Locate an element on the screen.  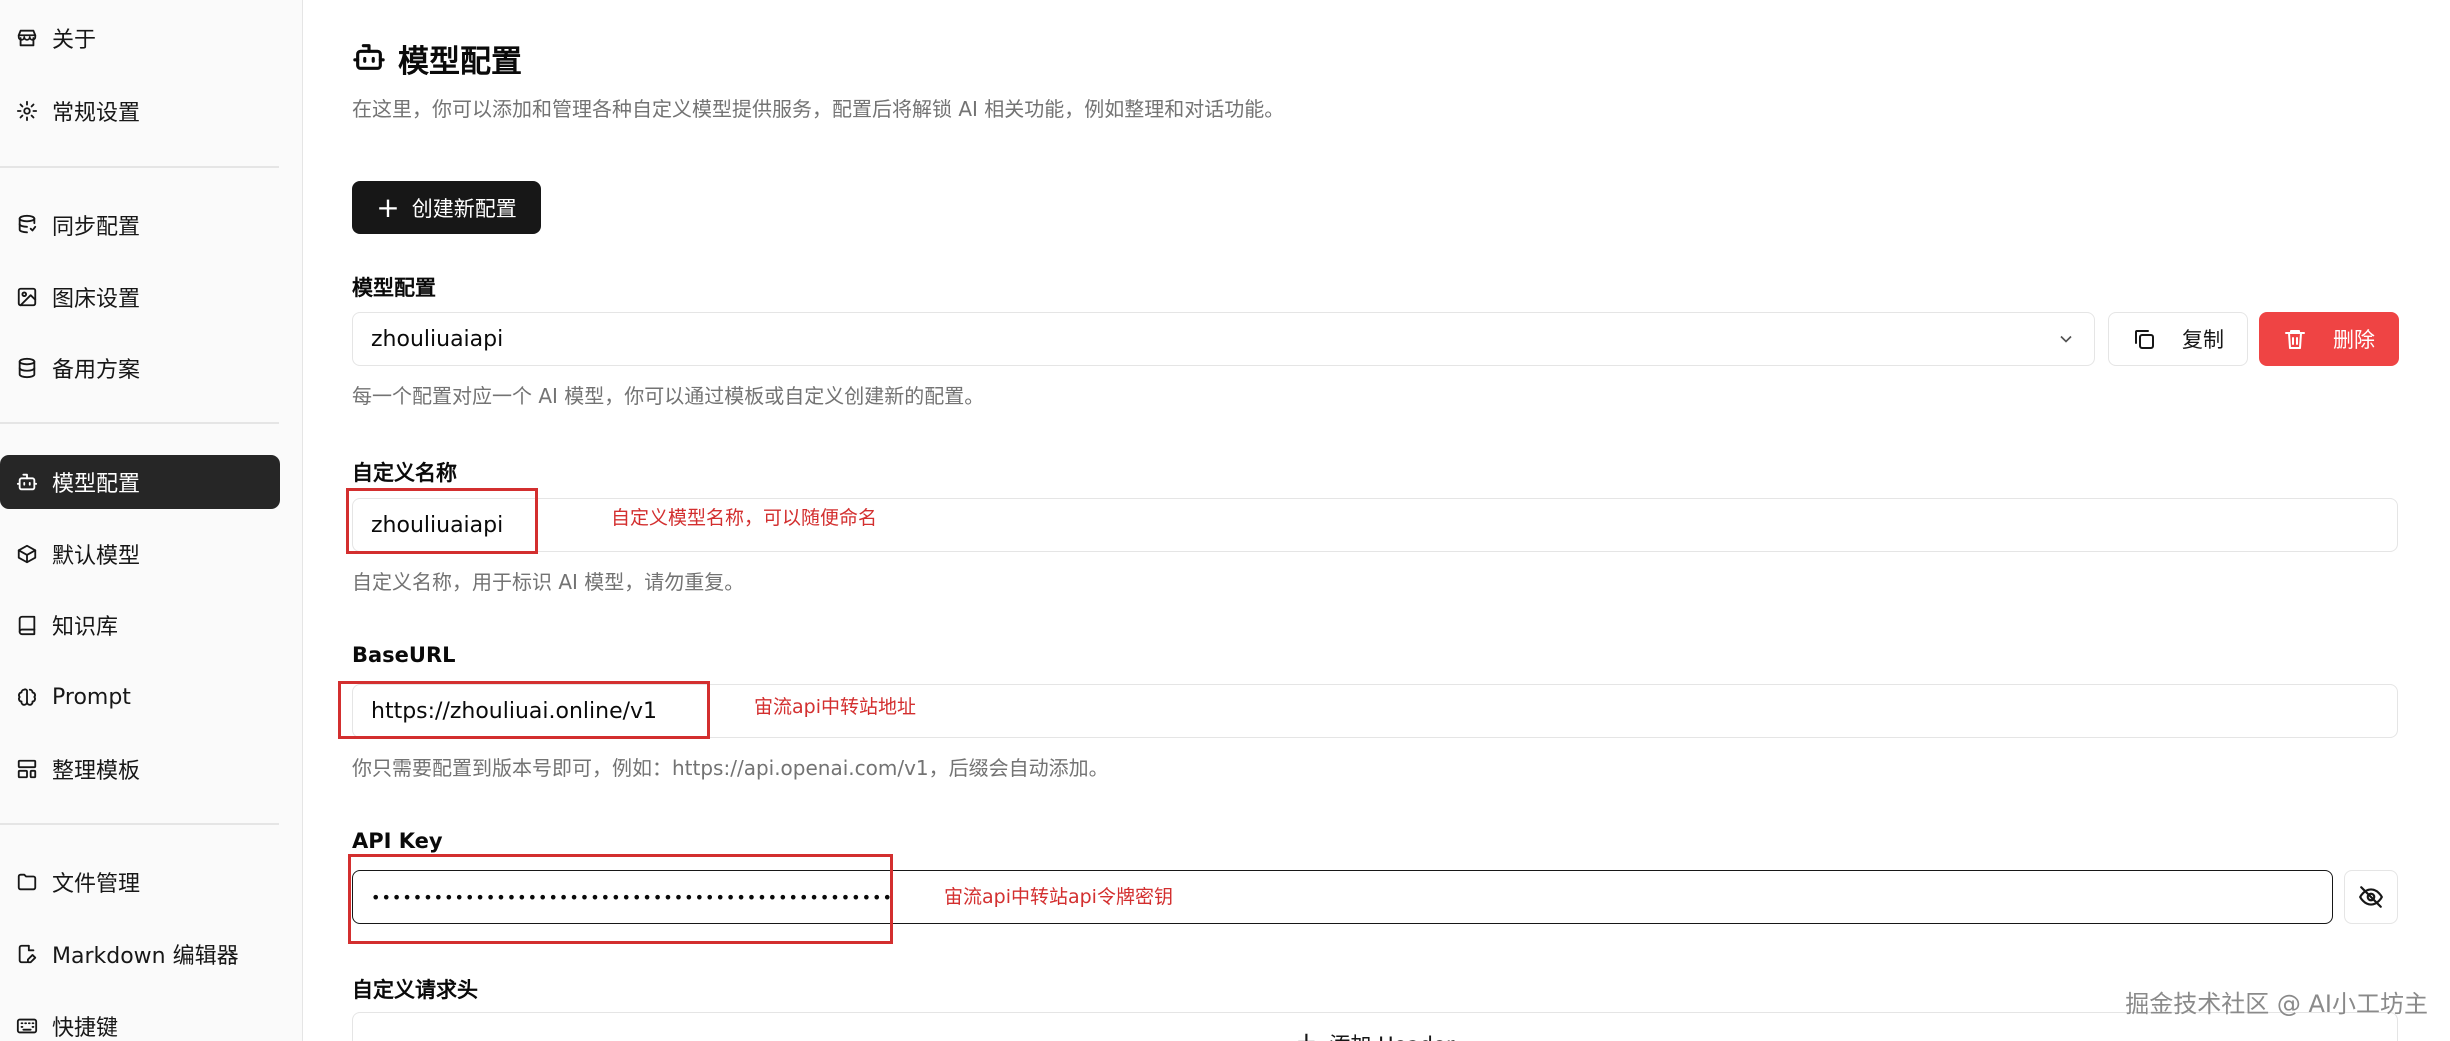
sidebar-item-markdown-editor: Markdown 编辑器 is located at coordinates (140, 954).